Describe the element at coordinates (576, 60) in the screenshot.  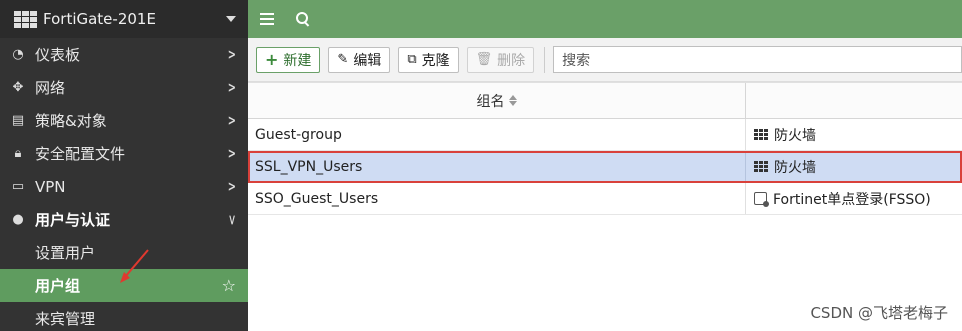
I see `search-placeholder: 搜索` at that location.